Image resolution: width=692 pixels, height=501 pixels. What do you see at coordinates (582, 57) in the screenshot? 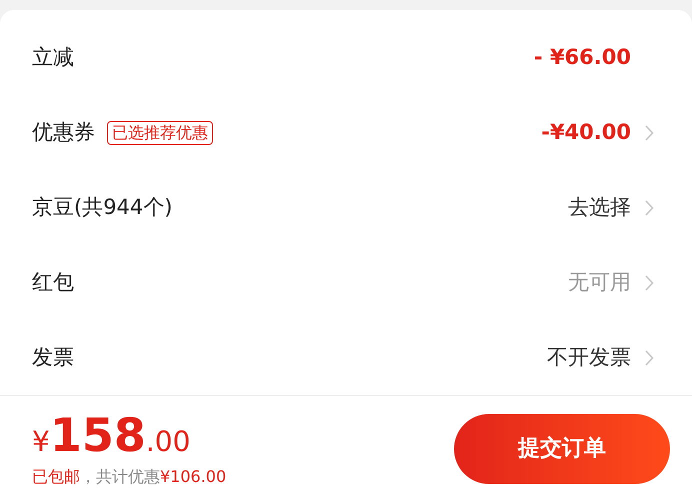
I see `row-value: - ¥66.00` at bounding box center [582, 57].